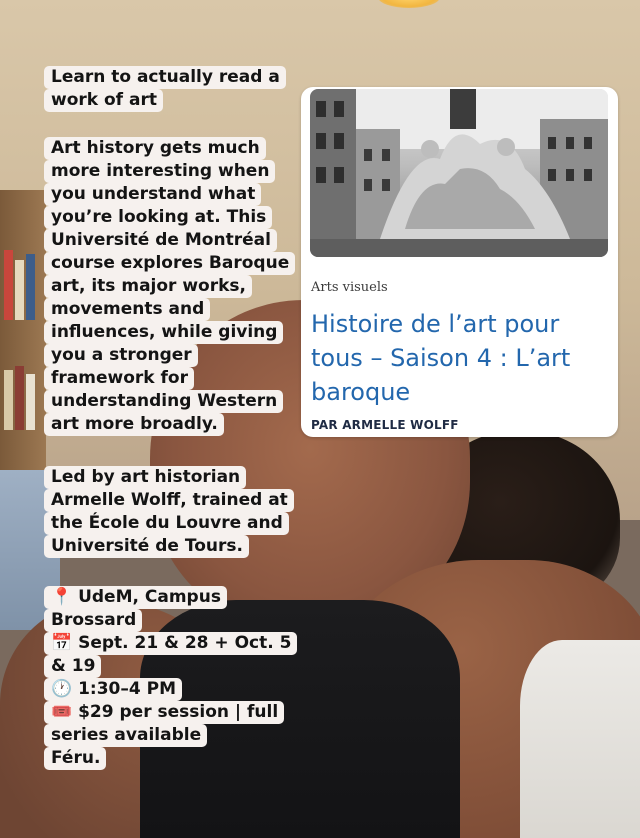  Describe the element at coordinates (171, 655) in the screenshot. I see `caption-dates: 📅 Sept. 21 & 28 + Oct. 5 & 19` at that location.